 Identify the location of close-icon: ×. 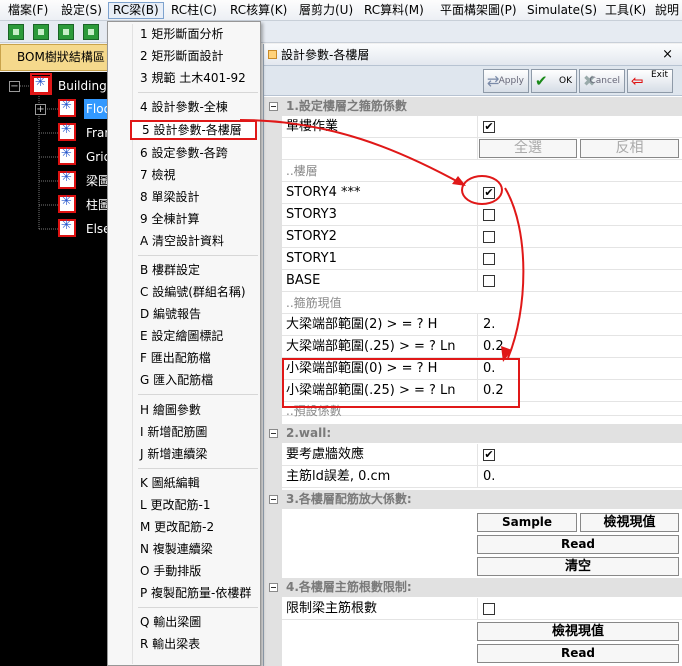
(667, 55).